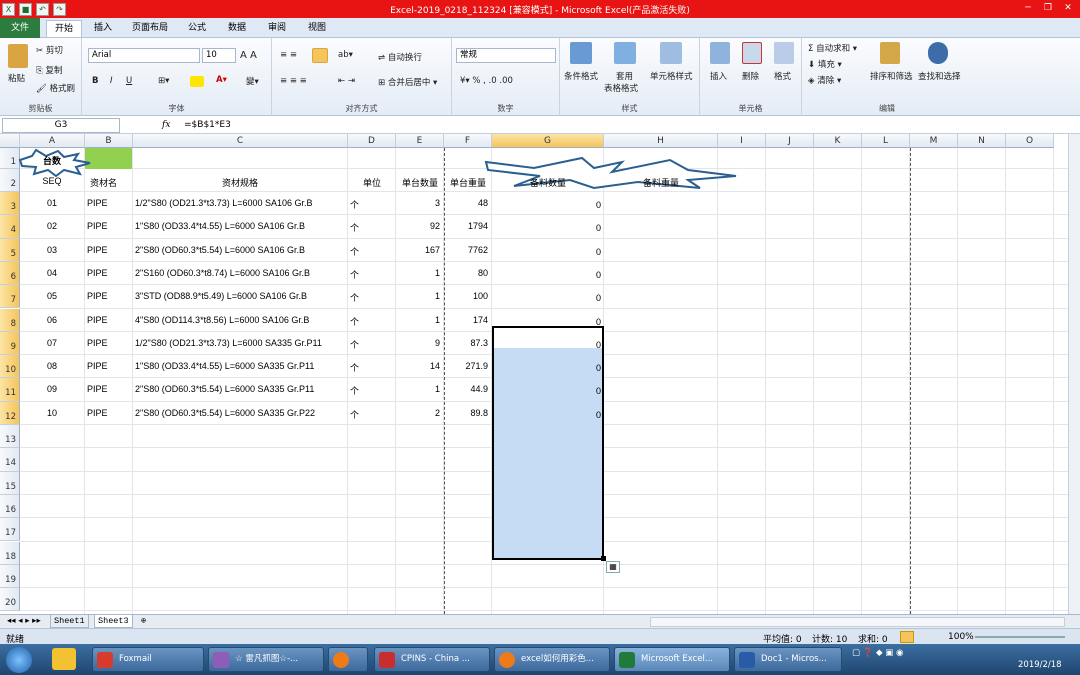 The width and height of the screenshot is (1080, 675). What do you see at coordinates (18, 56) in the screenshot?
I see `paste-icon` at bounding box center [18, 56].